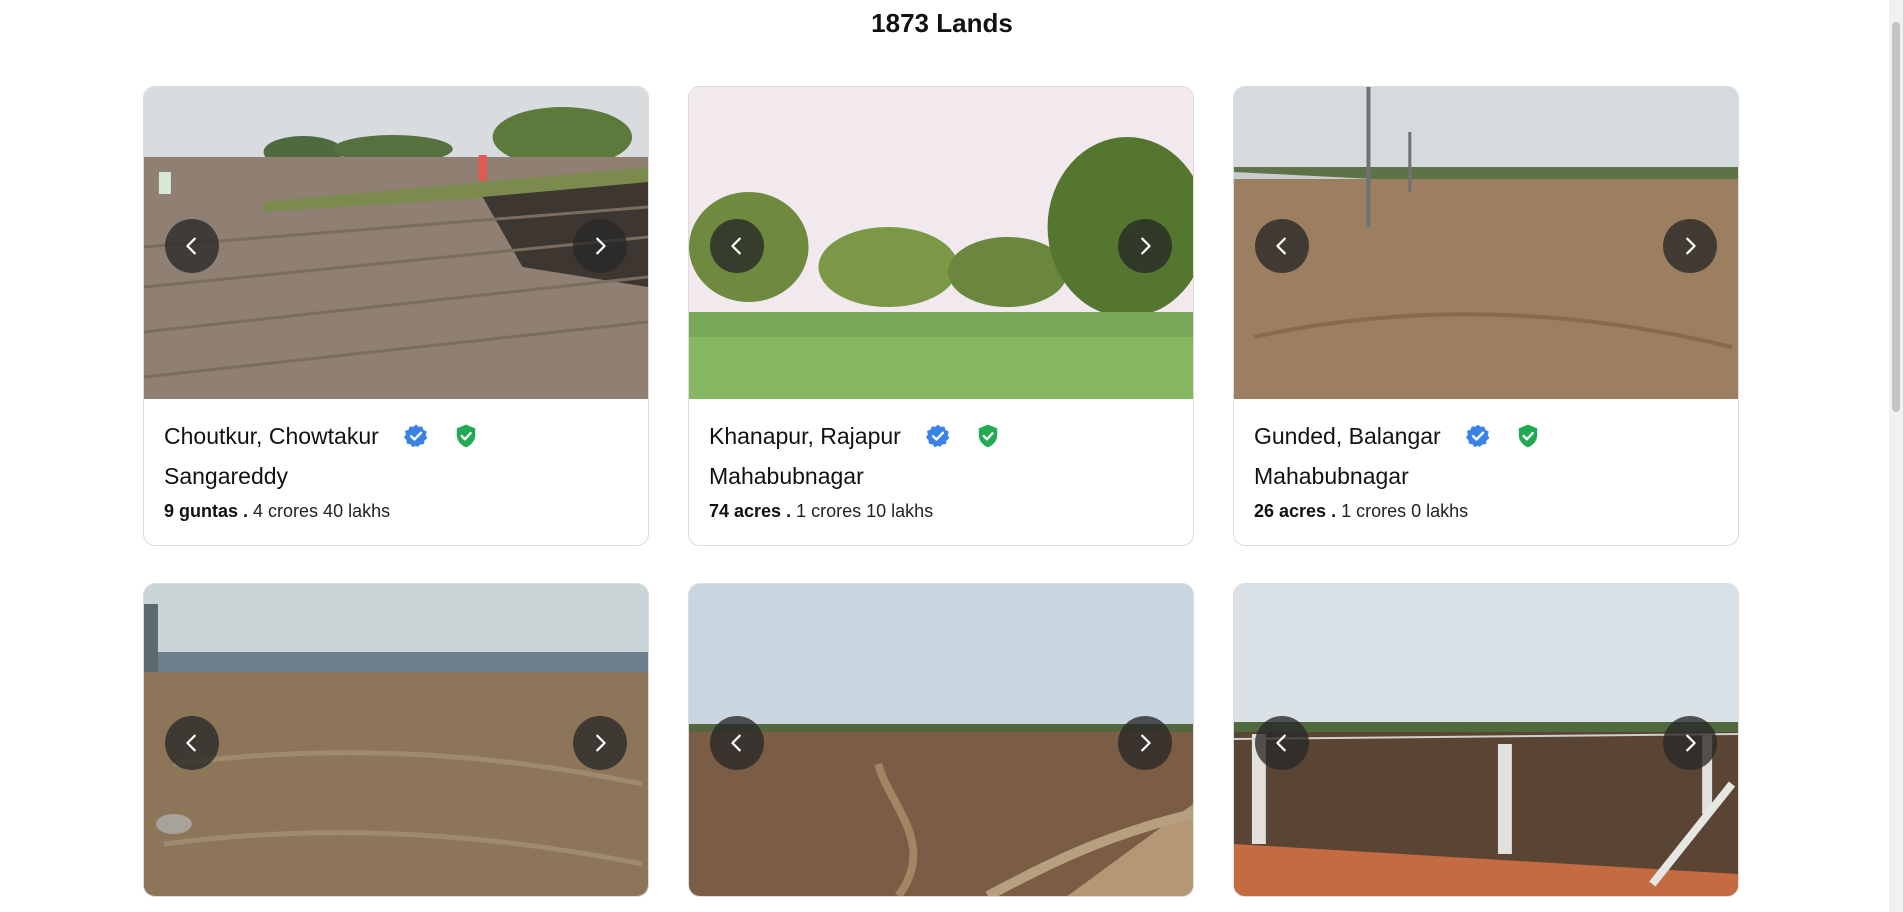  I want to click on land-location: Khanapur, Rajapur, so click(805, 436).